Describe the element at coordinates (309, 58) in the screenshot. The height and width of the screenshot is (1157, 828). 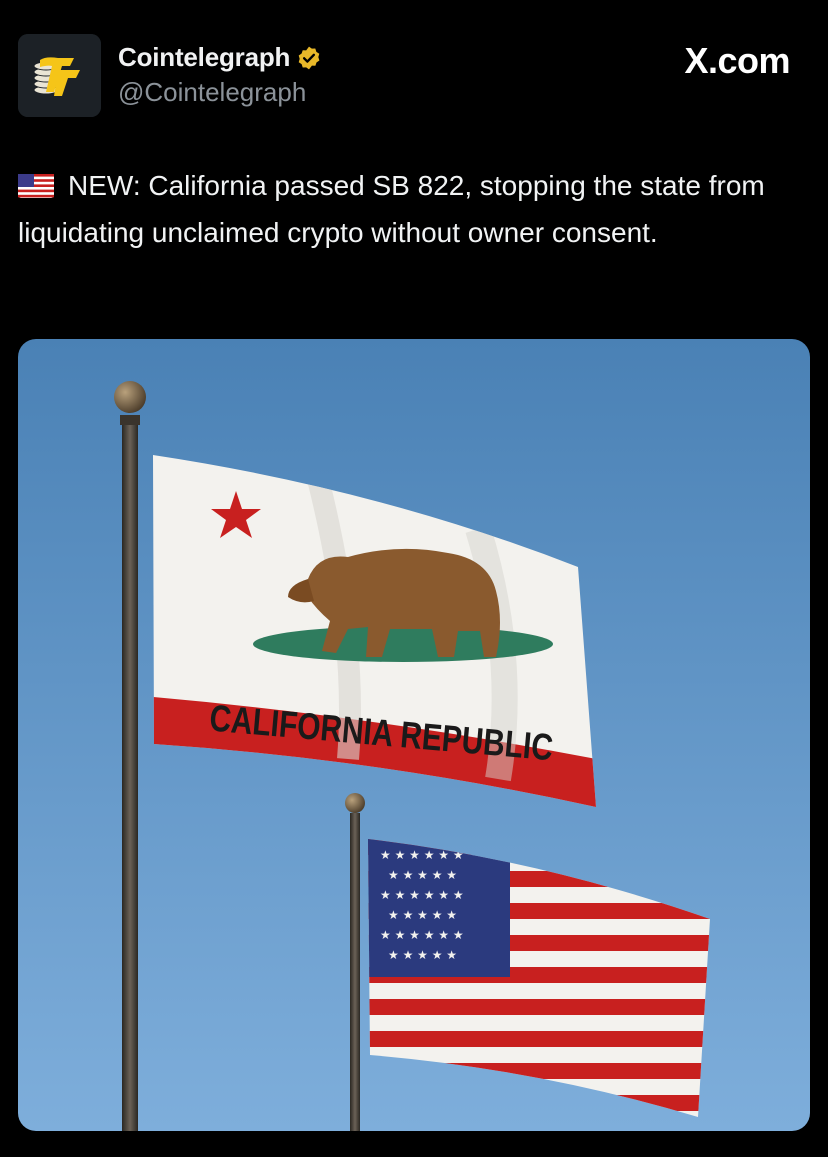
I see `verified-badge-icon` at that location.